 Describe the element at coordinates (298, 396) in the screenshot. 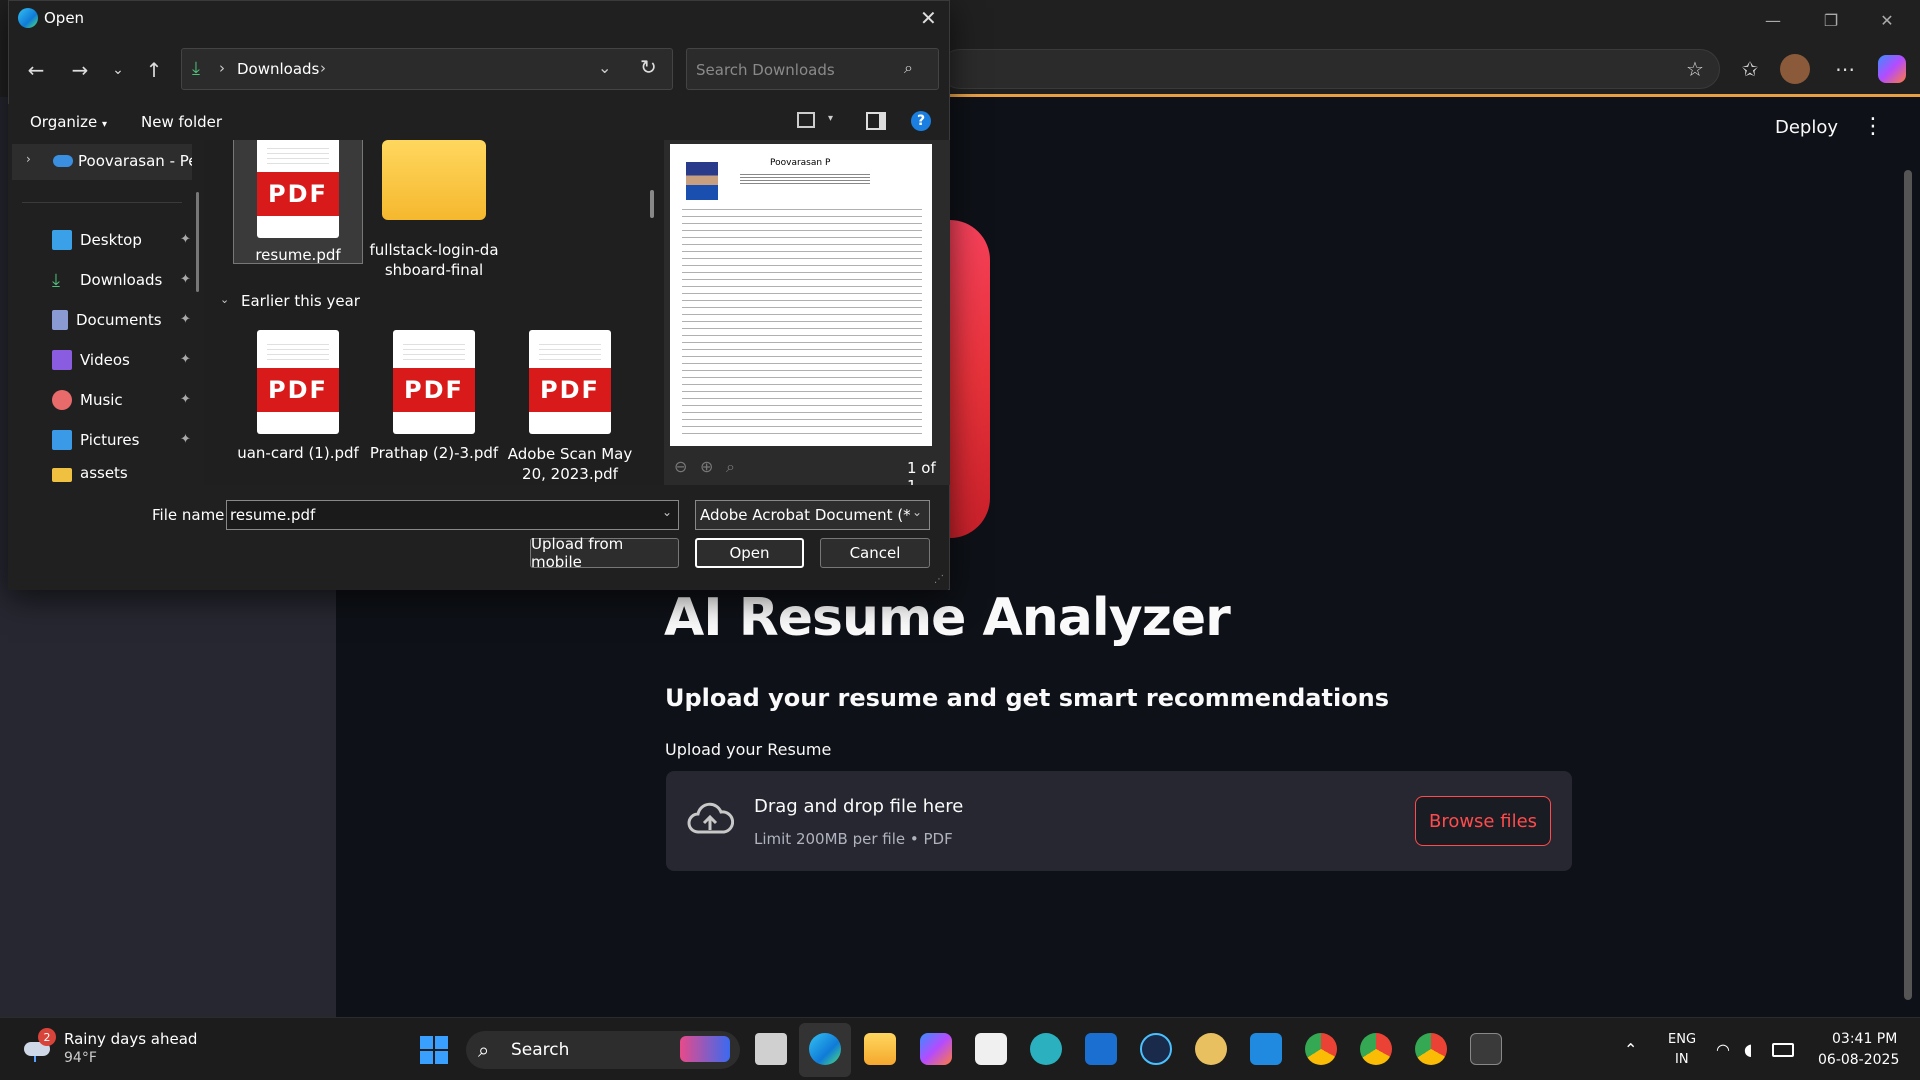

I see `file-item-uan-card: PDF uan-card (1).pdf` at that location.